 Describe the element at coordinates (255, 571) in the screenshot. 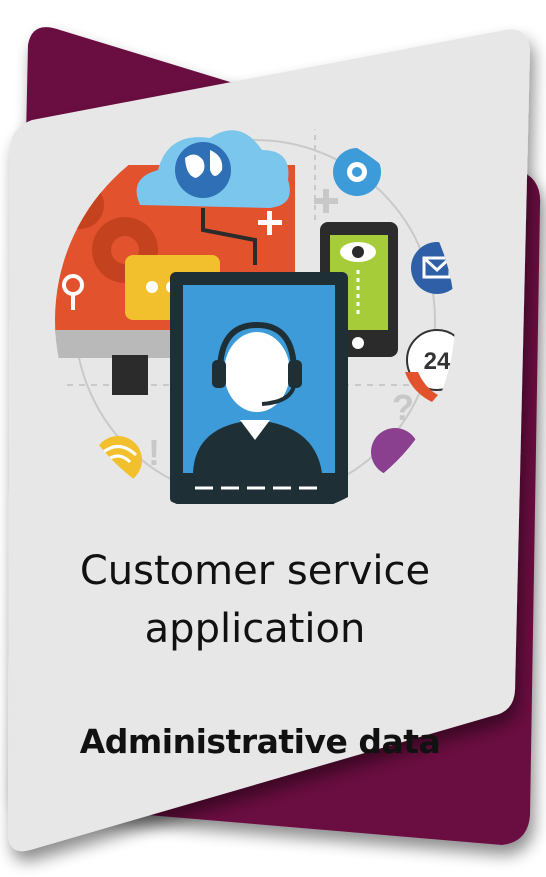

I see `card-title-line-1: Customer service` at that location.